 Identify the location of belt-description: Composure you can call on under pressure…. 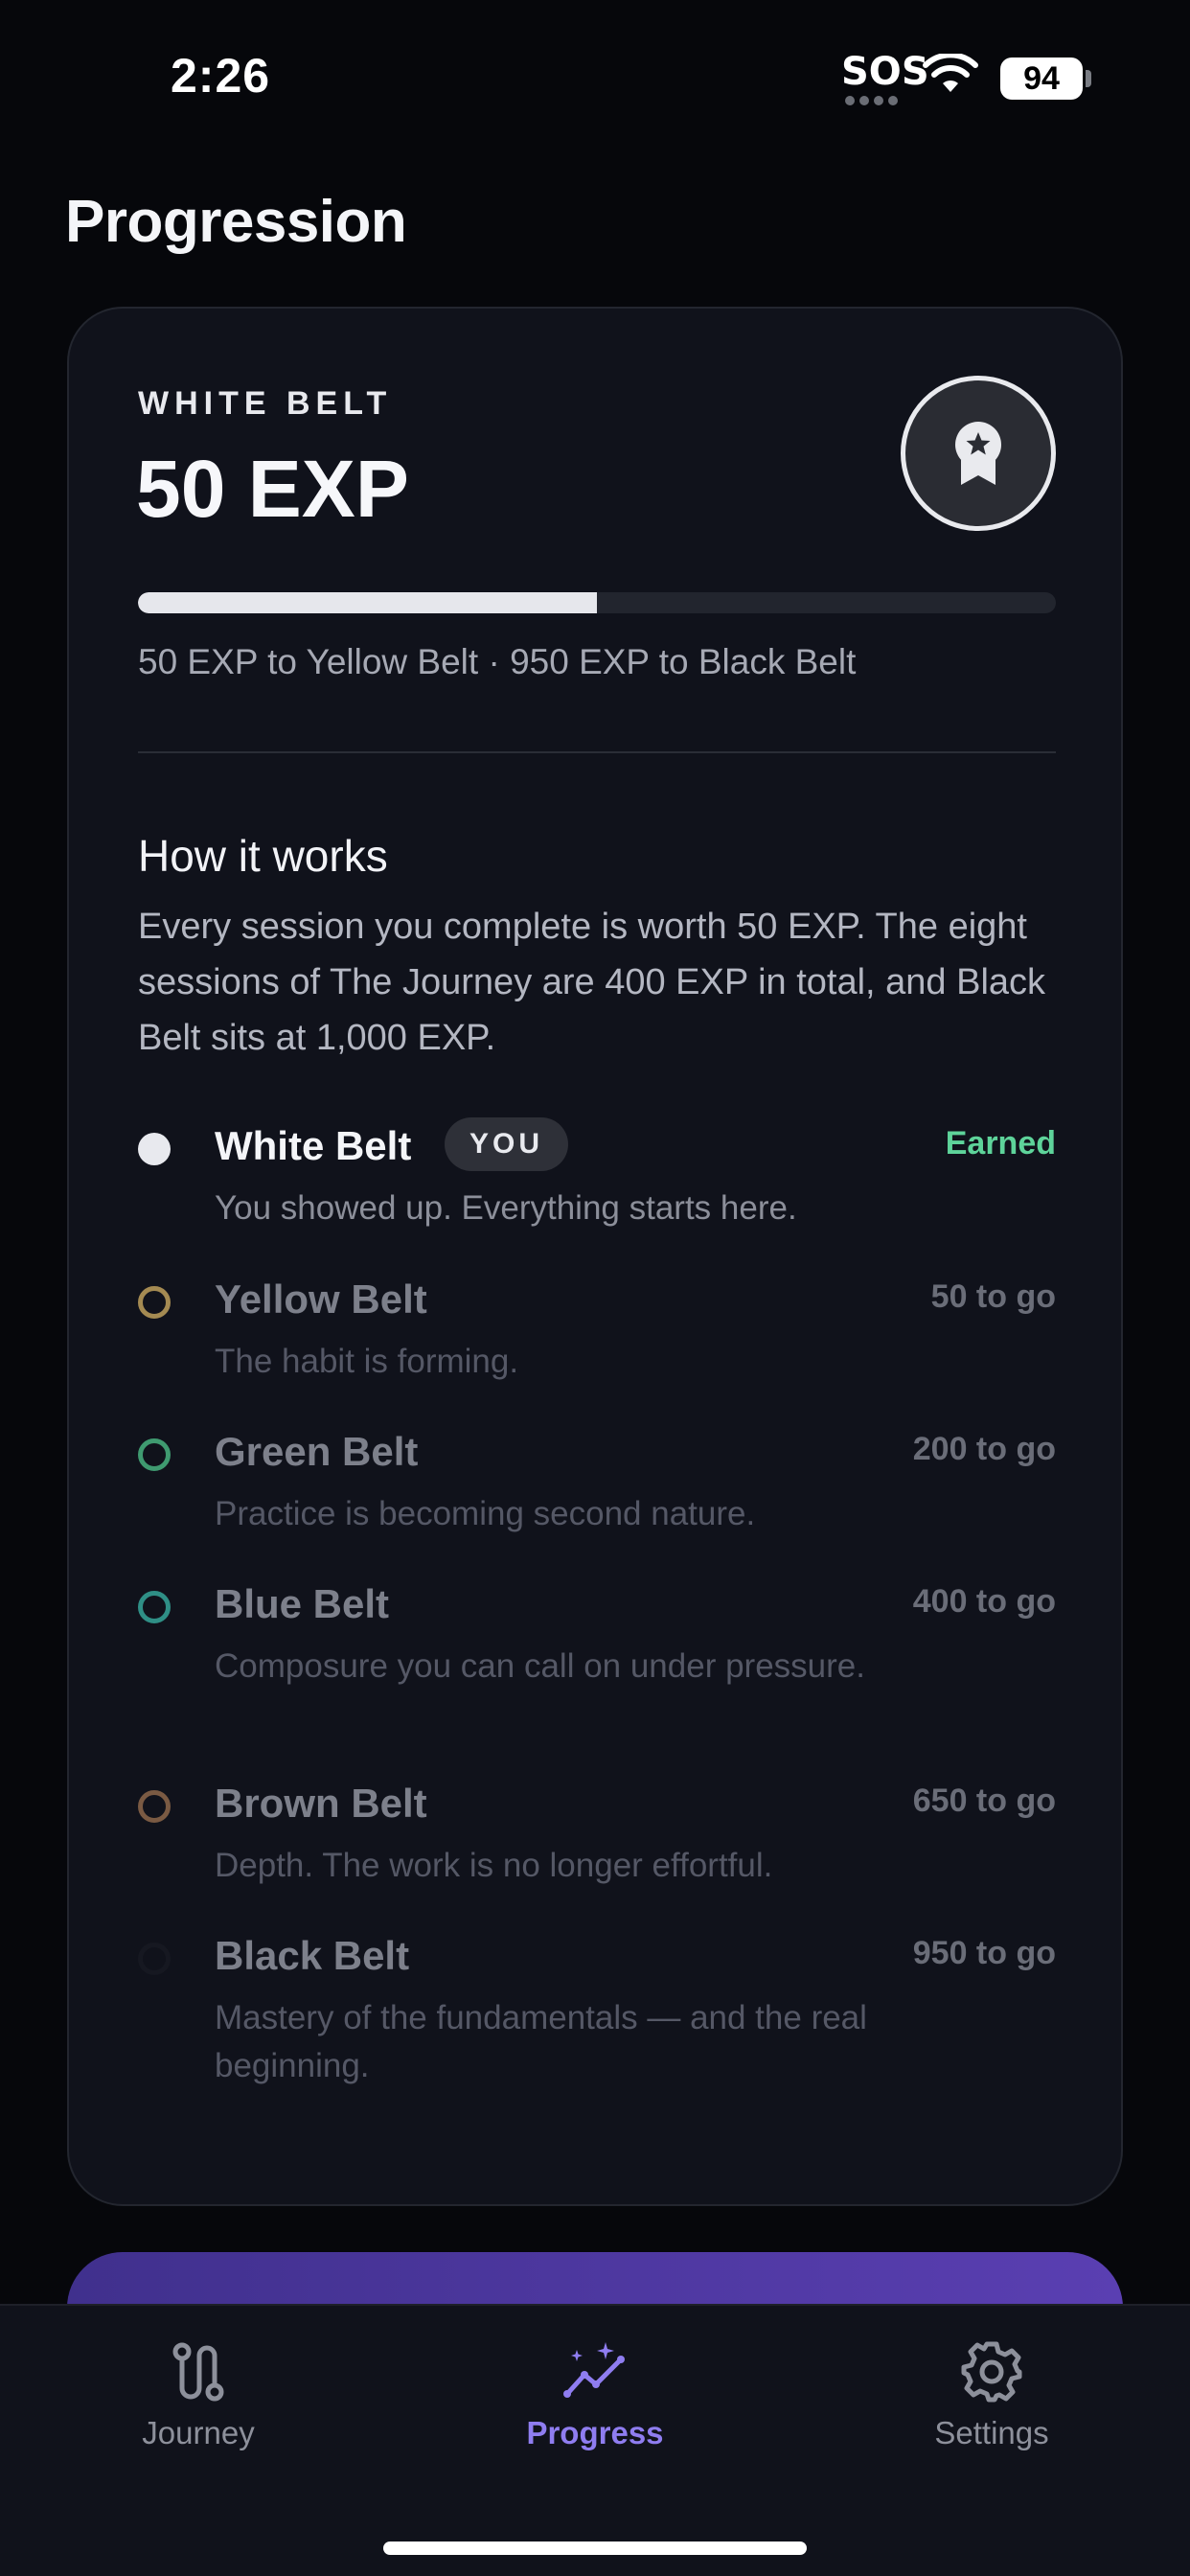
(540, 1666).